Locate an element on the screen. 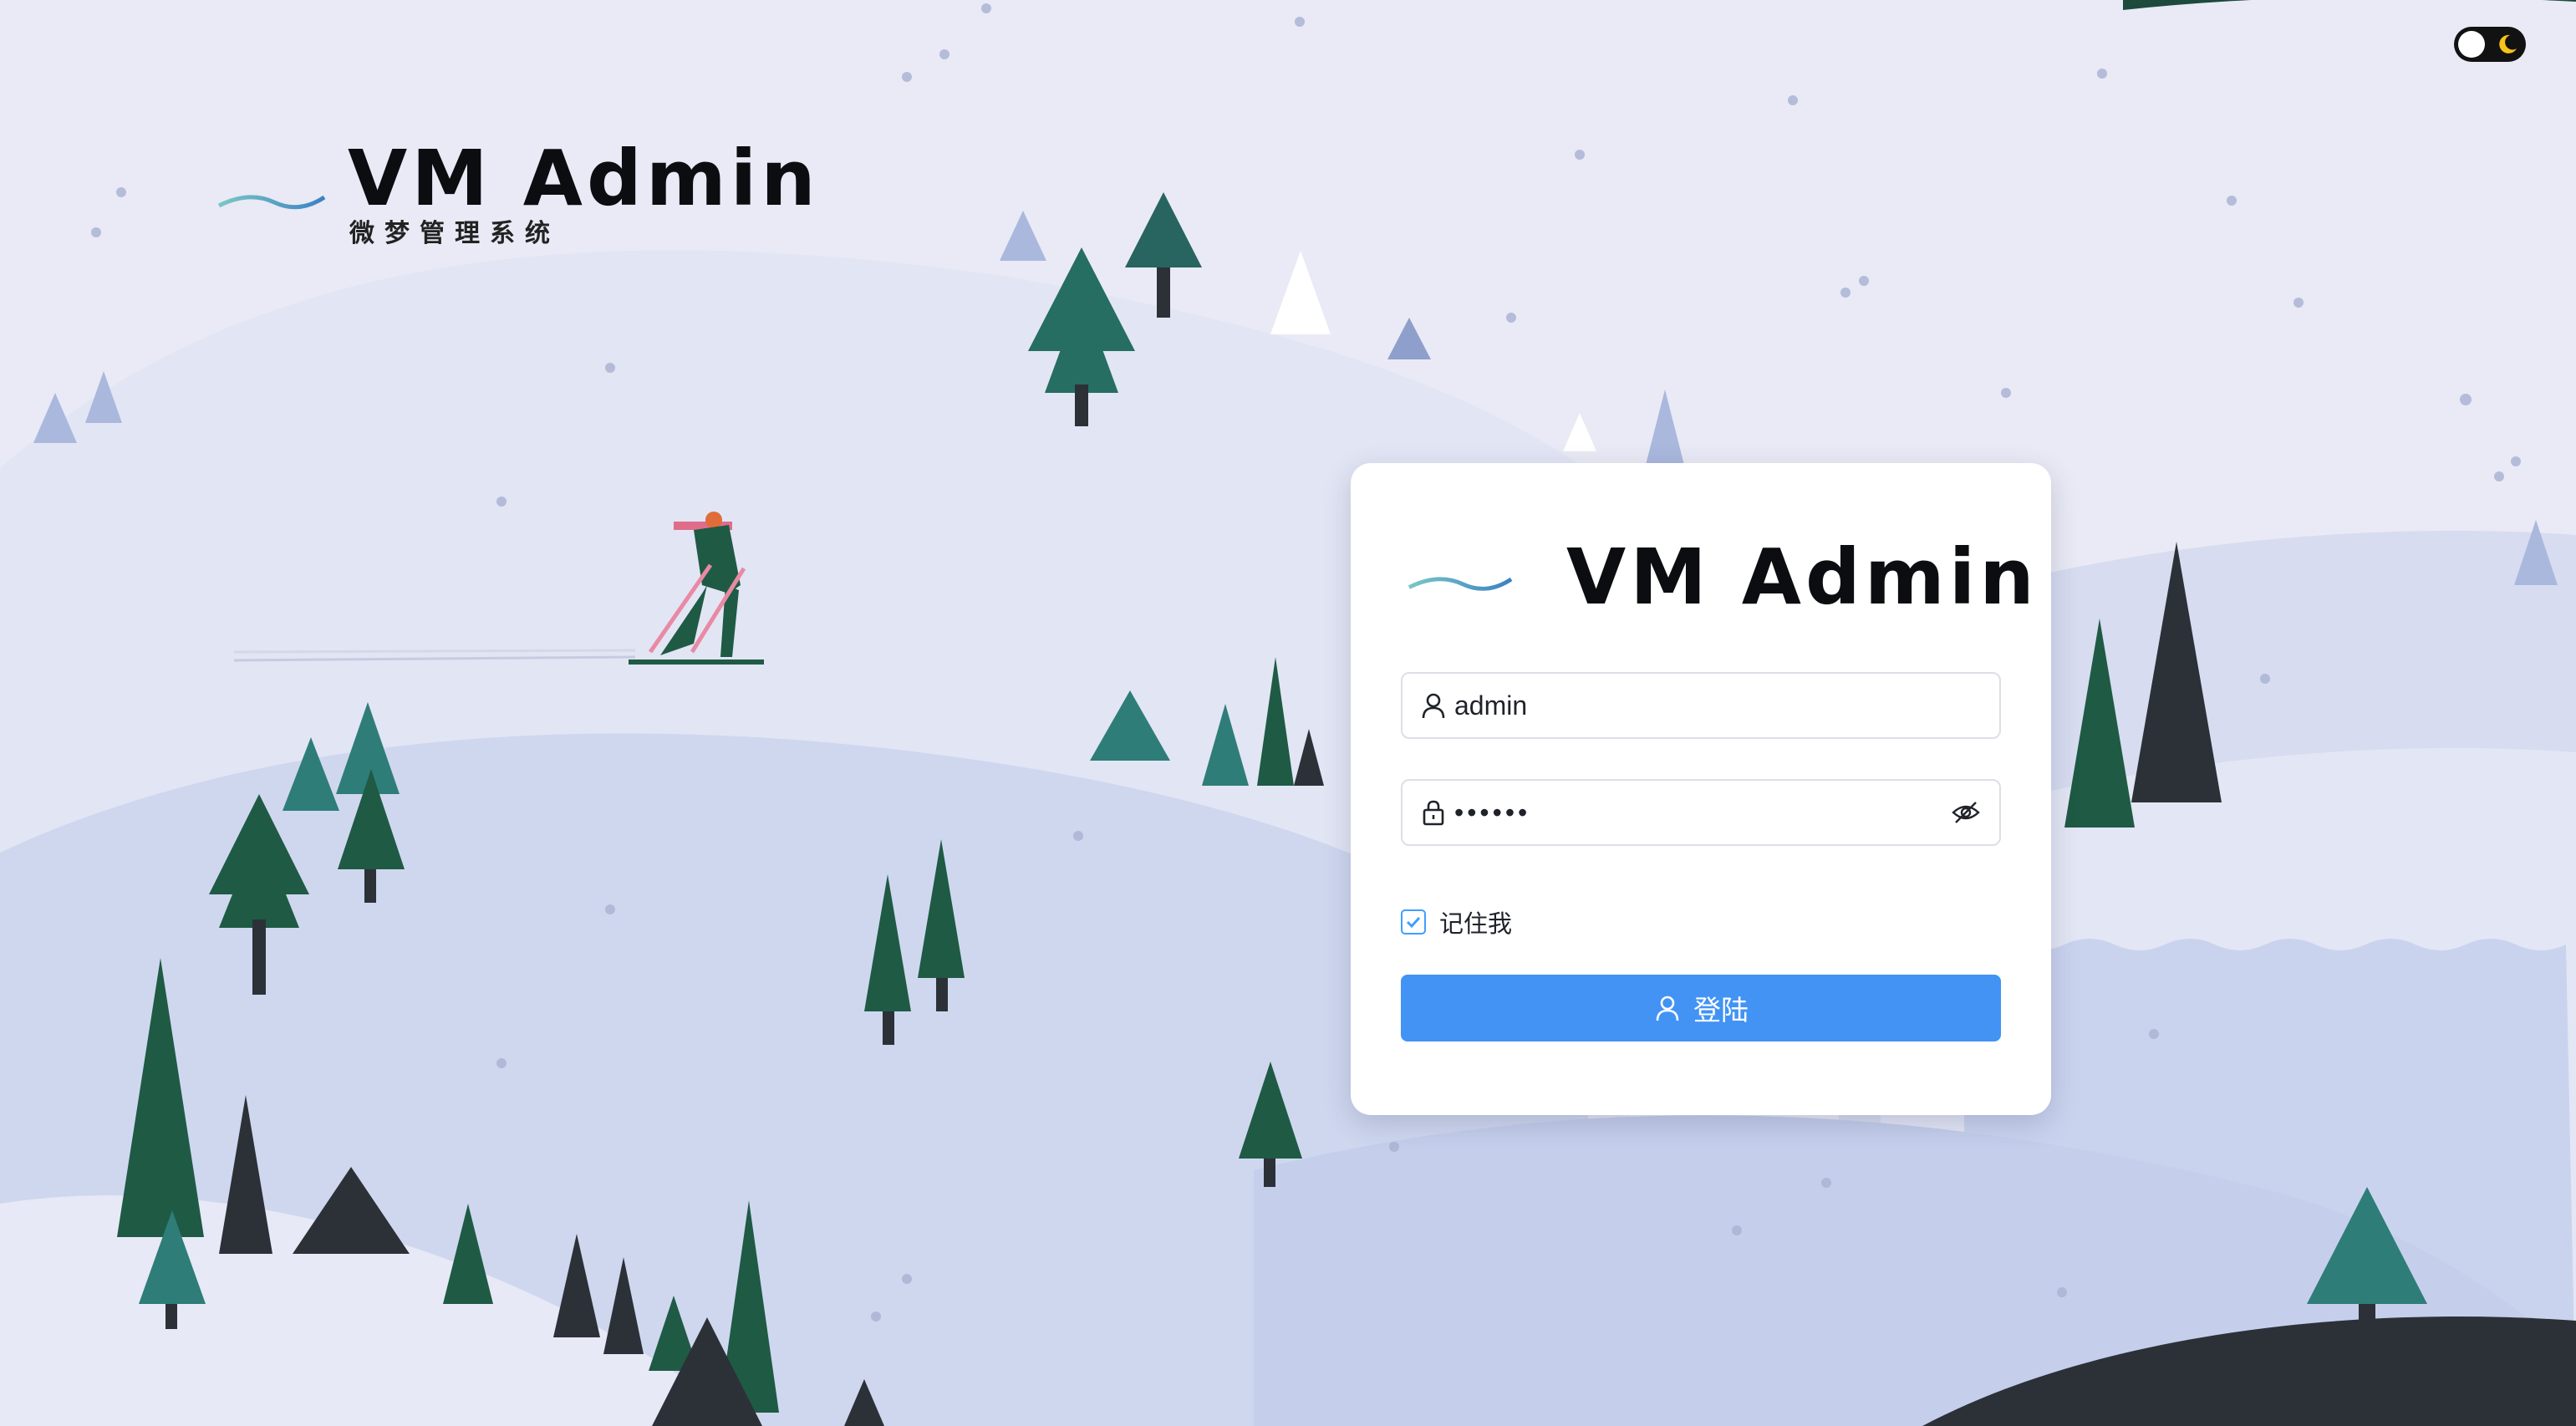  header-brand: VM Admin 微梦管理系统 is located at coordinates (518, 195).